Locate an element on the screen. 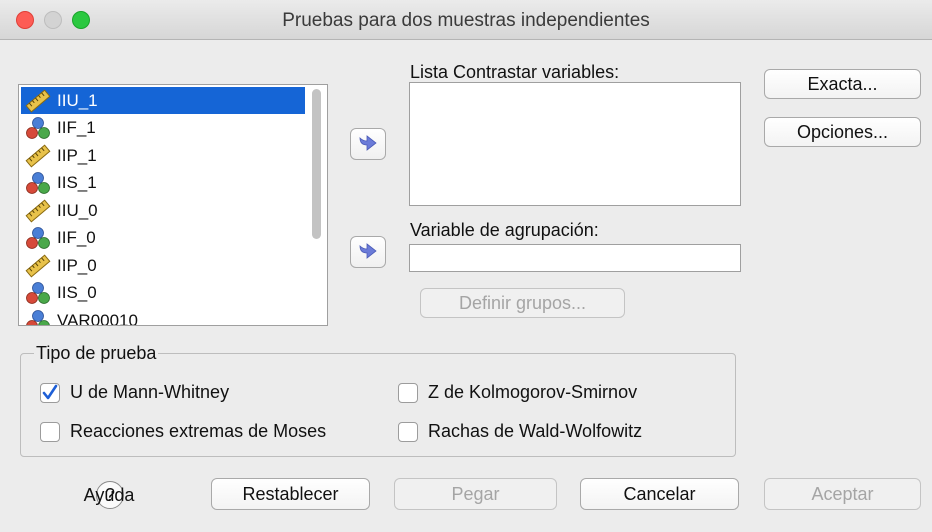 The image size is (932, 532). kolmogorov-smirnov-option: Z de Kolmogorov-Smirnov is located at coordinates (517, 392).